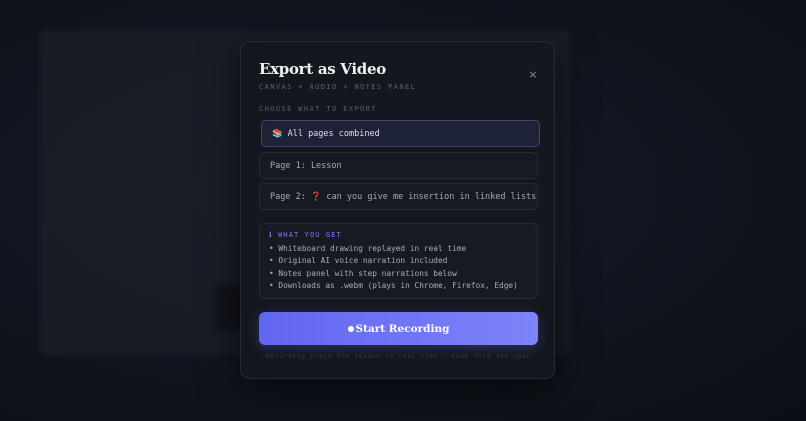 This screenshot has height=421, width=806. I want to click on info-title: ℹ WHAT YOU GET, so click(305, 235).